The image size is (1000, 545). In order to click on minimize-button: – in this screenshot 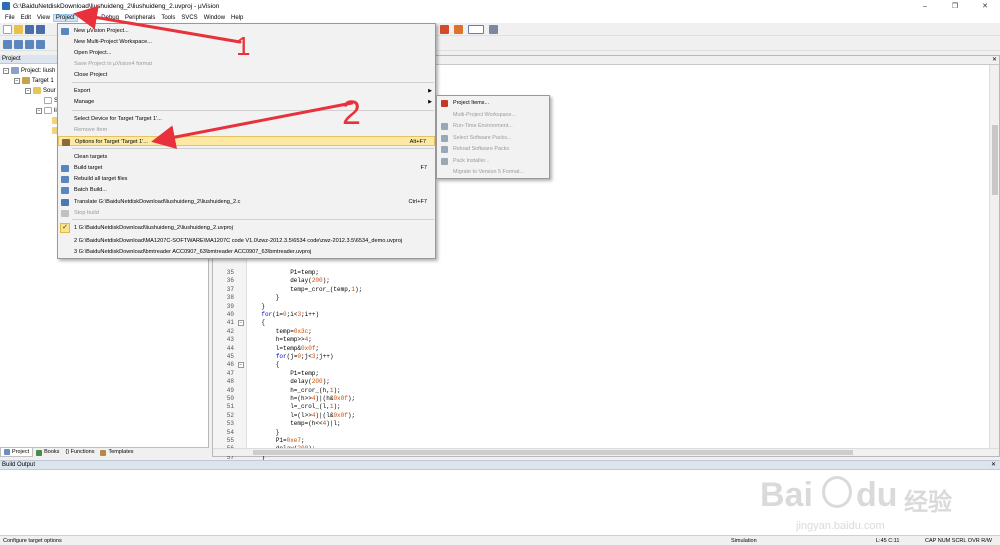, I will do `click(925, 6)`.